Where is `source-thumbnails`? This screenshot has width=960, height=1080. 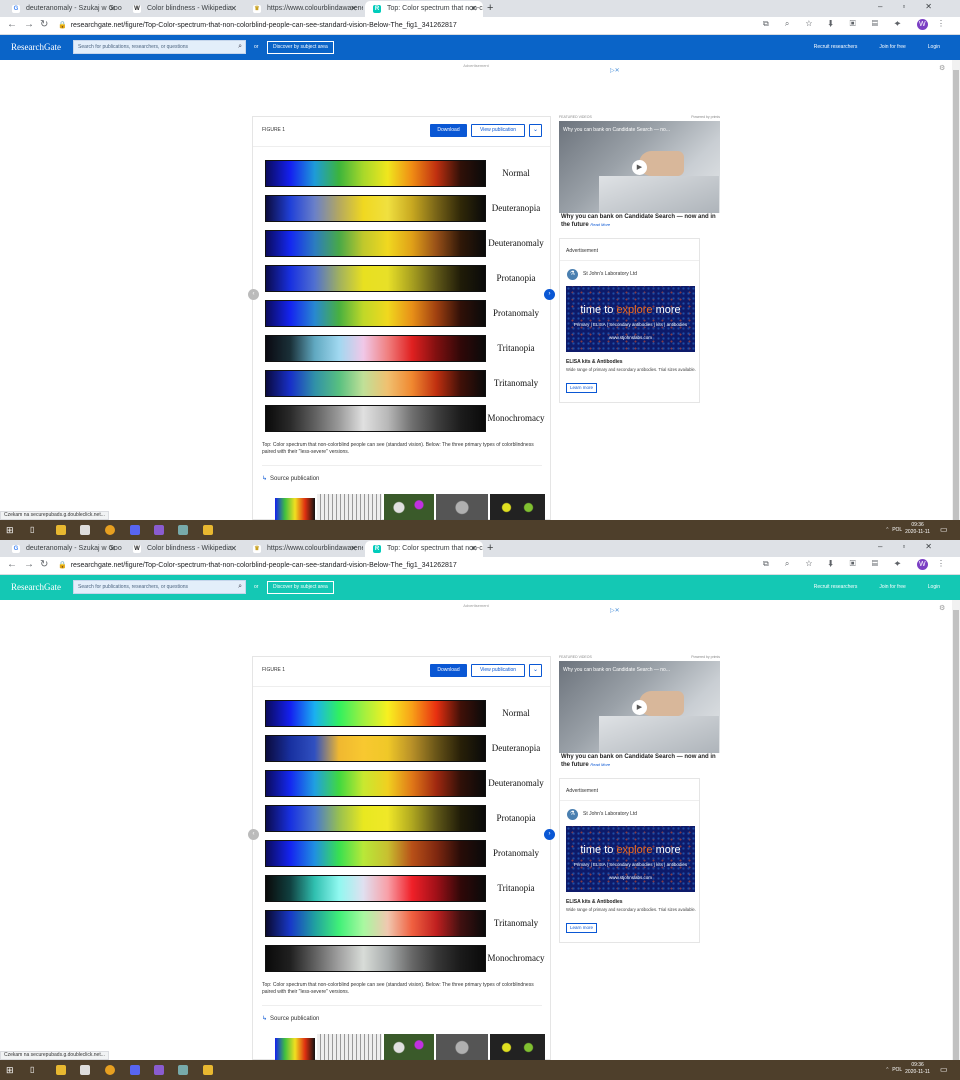
source-thumbnails is located at coordinates (410, 507).